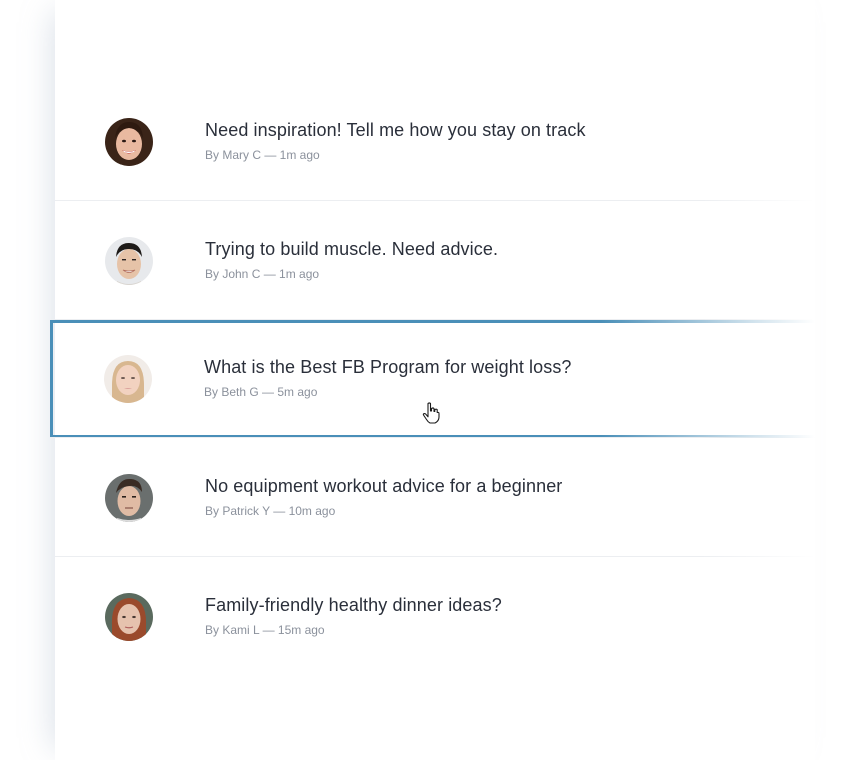 This screenshot has height=760, width=860. What do you see at coordinates (262, 274) in the screenshot?
I see `thread-meta: By John C — 1m ago` at bounding box center [262, 274].